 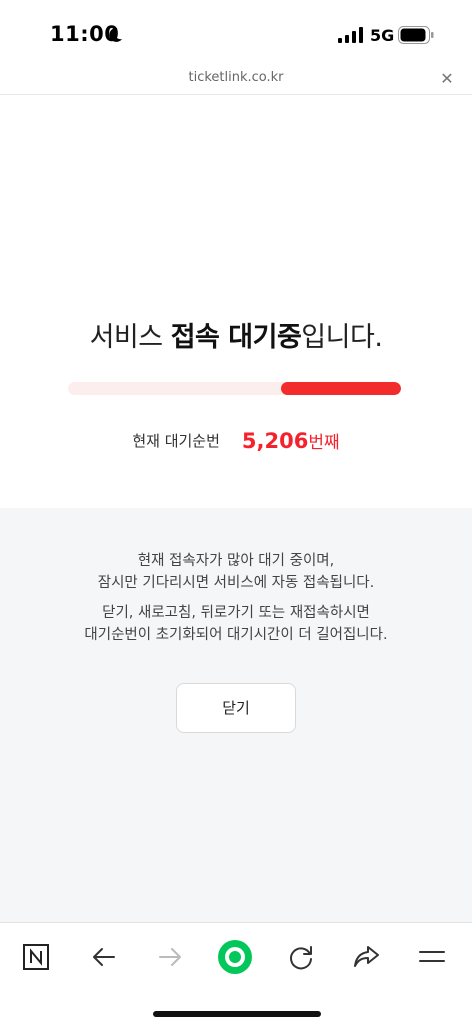 What do you see at coordinates (130, 337) in the screenshot?
I see `headline-prefix: 서비스` at bounding box center [130, 337].